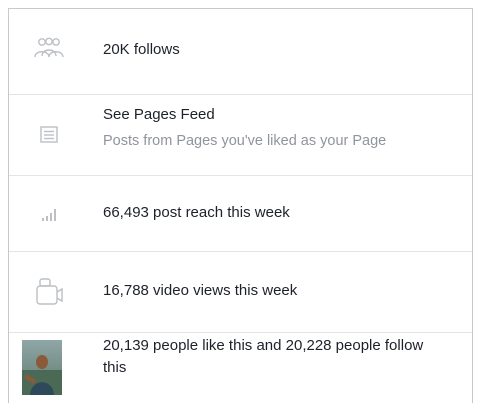 This screenshot has width=481, height=404. What do you see at coordinates (49, 50) in the screenshot?
I see `people-icon` at bounding box center [49, 50].